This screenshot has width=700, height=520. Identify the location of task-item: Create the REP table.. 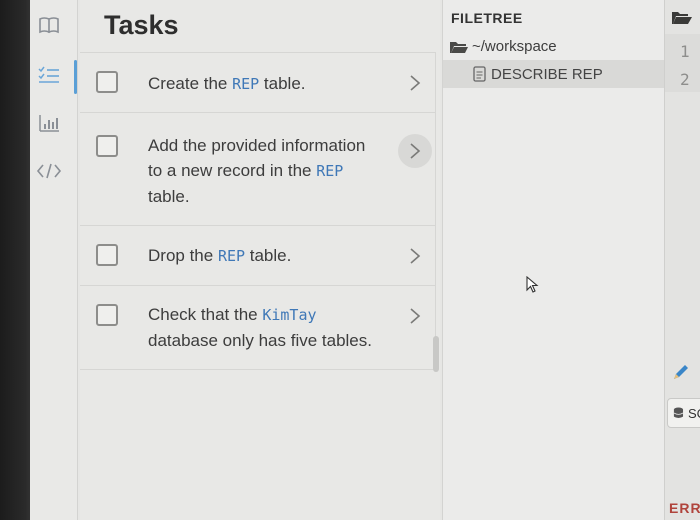
(258, 83).